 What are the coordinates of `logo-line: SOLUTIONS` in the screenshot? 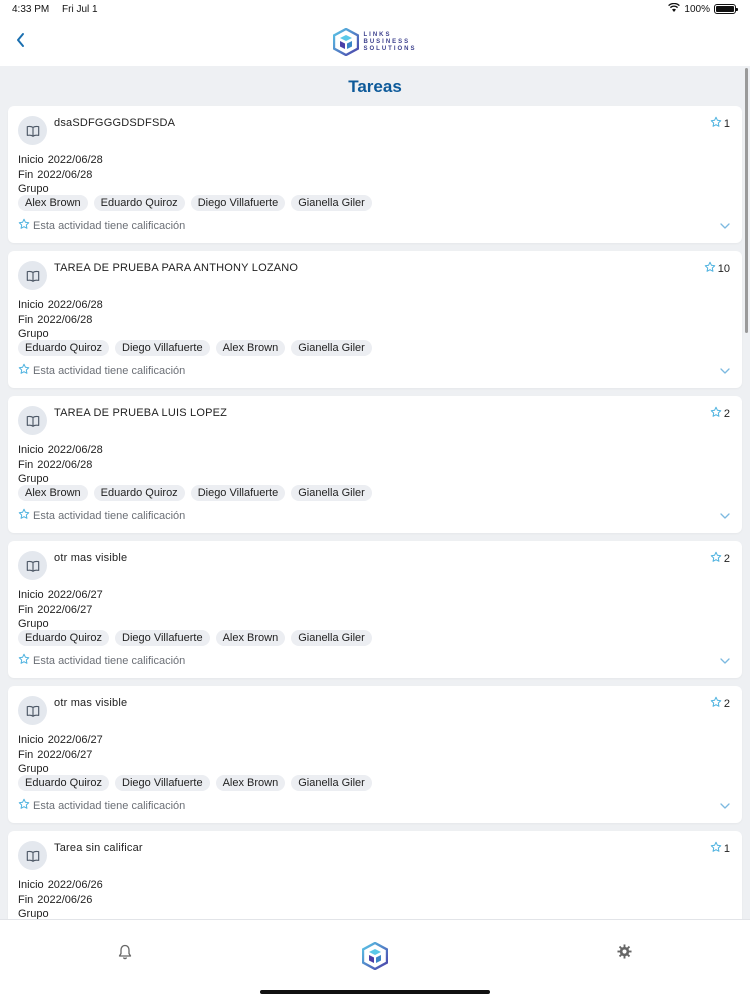 It's located at (390, 48).